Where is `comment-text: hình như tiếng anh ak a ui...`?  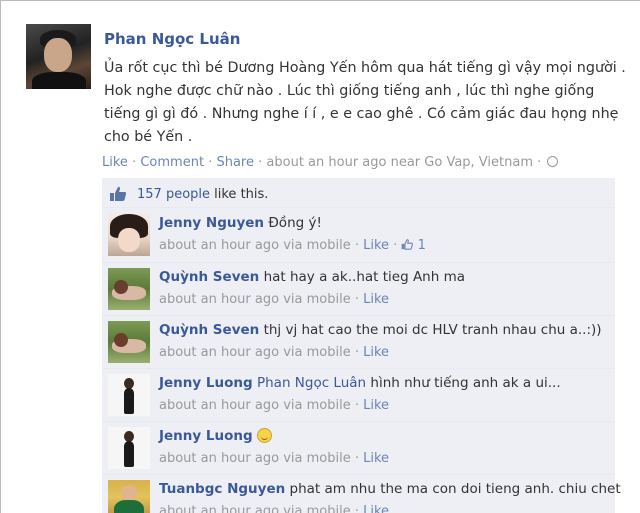
comment-text: hình như tiếng anh ak a ui... is located at coordinates (463, 383).